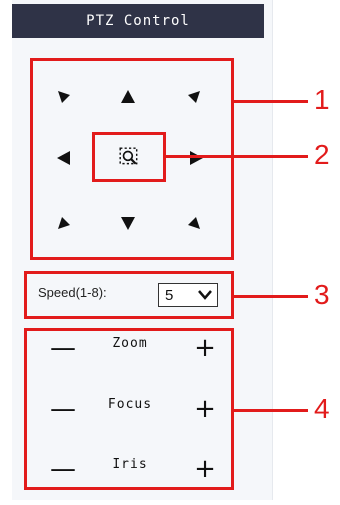  Describe the element at coordinates (322, 154) in the screenshot. I see `callout-number-2: 2` at that location.